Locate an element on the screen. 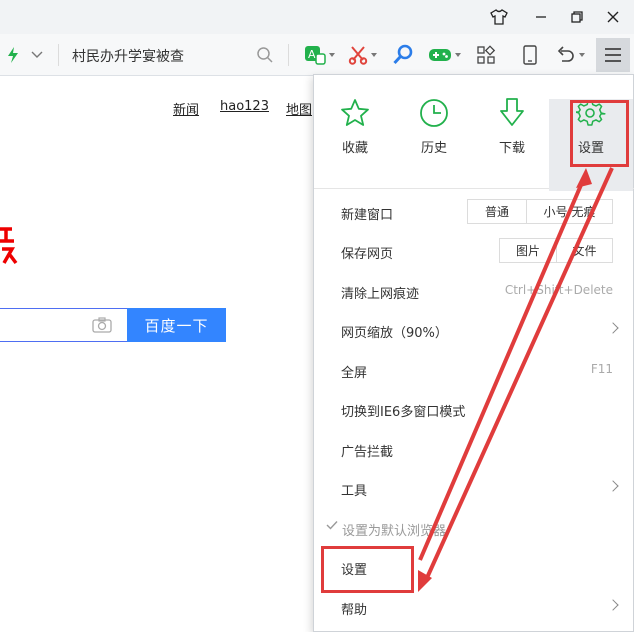  bookmarks-label: 收藏 is located at coordinates (354, 148).